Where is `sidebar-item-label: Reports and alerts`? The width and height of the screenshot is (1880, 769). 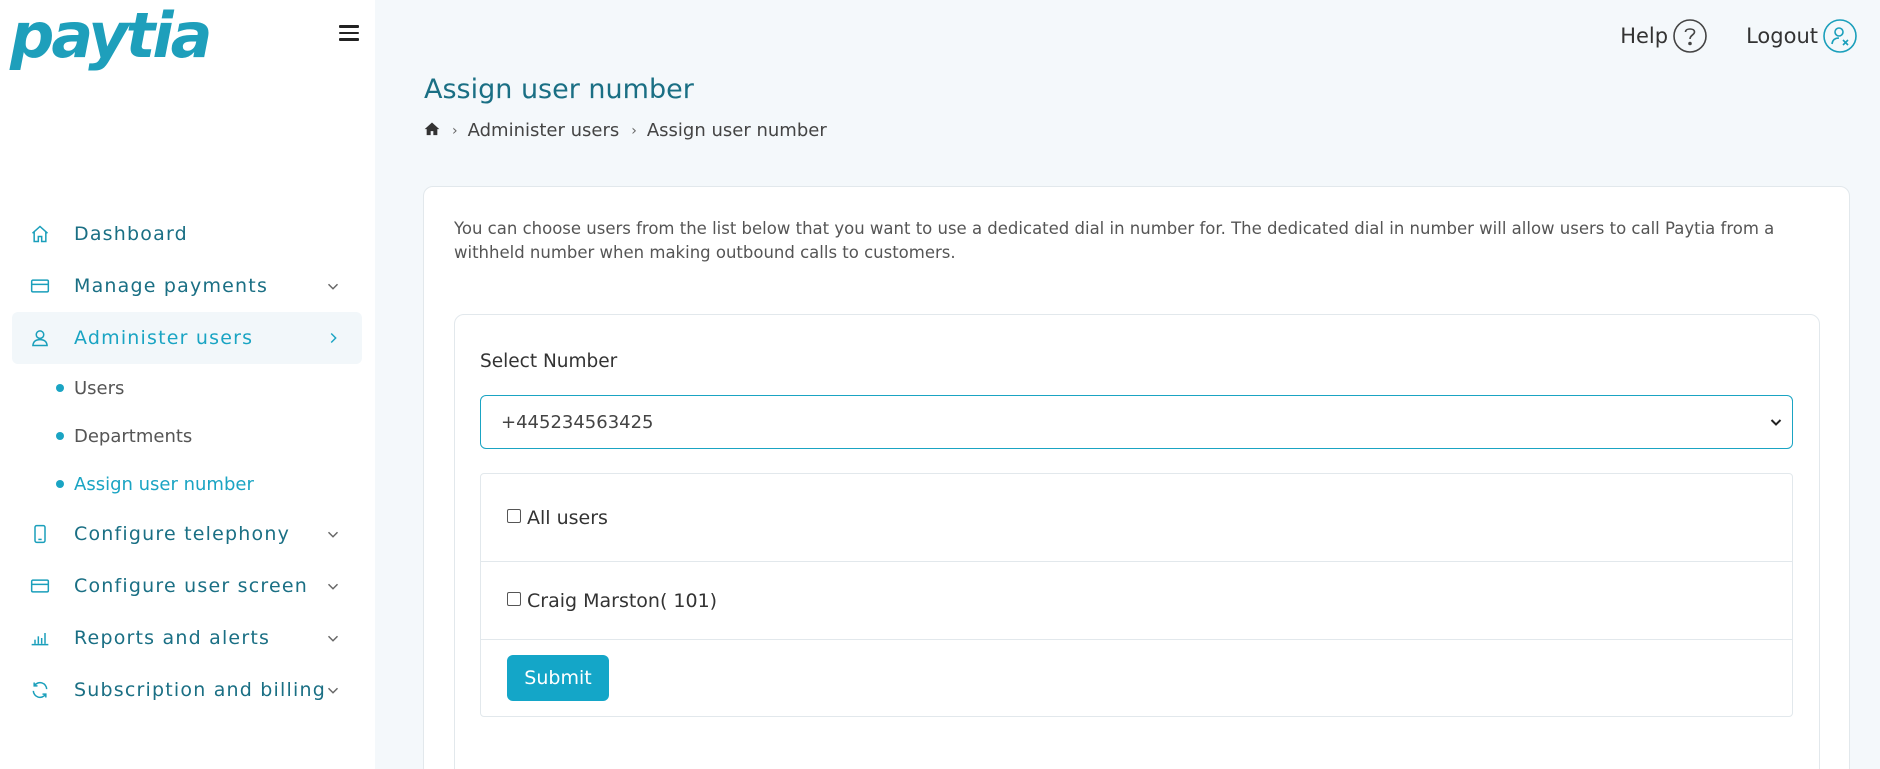
sidebar-item-label: Reports and alerts is located at coordinates (172, 638).